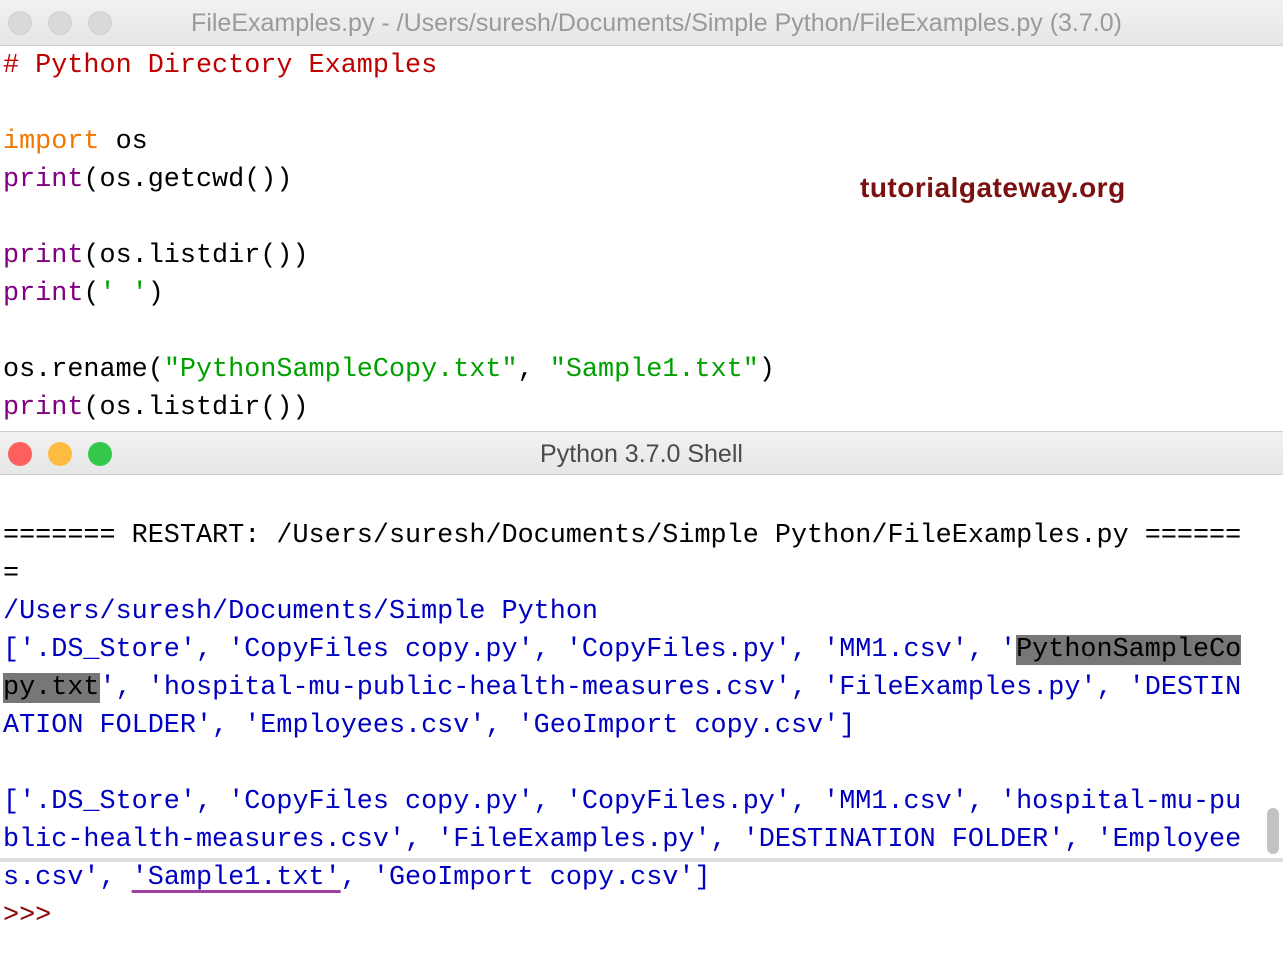 The width and height of the screenshot is (1283, 973). What do you see at coordinates (123, 294) in the screenshot?
I see `code-token-str: ' '` at bounding box center [123, 294].